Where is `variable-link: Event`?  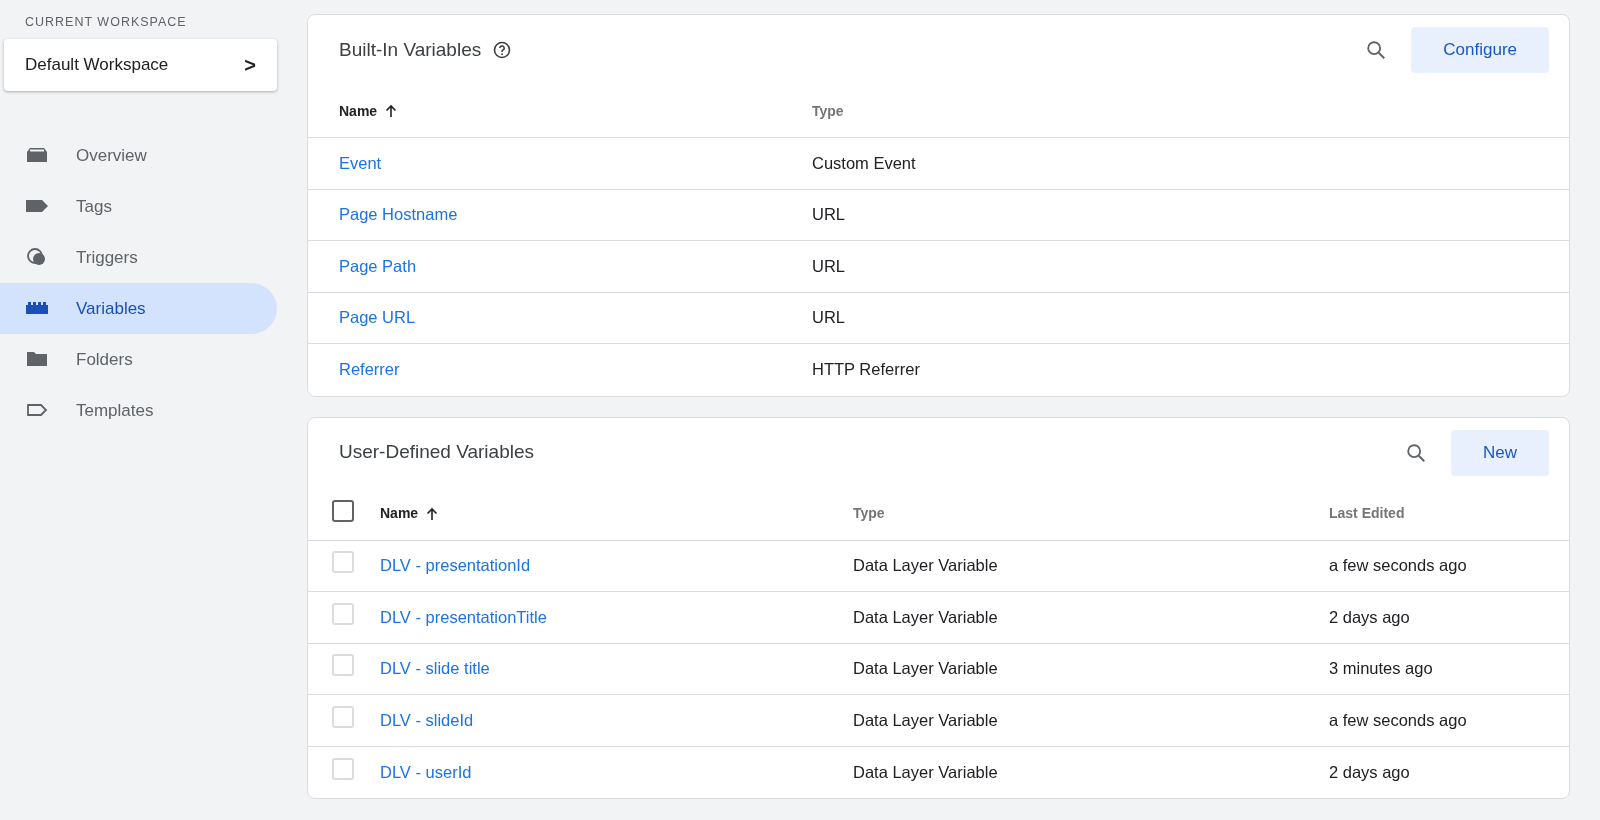 variable-link: Event is located at coordinates (360, 162).